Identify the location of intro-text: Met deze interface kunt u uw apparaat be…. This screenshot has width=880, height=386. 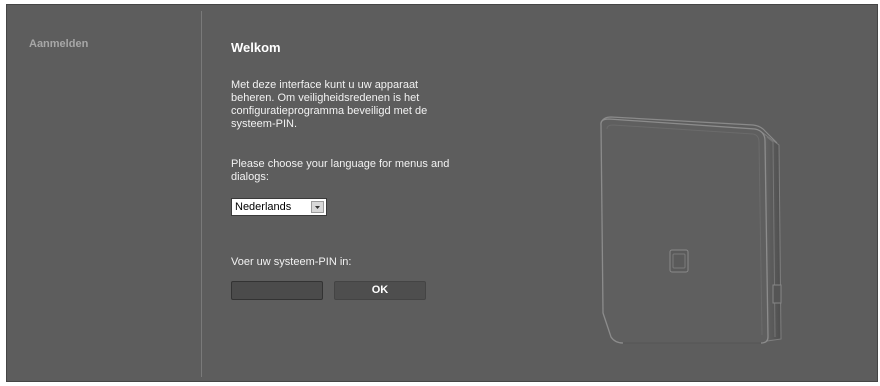
(329, 104).